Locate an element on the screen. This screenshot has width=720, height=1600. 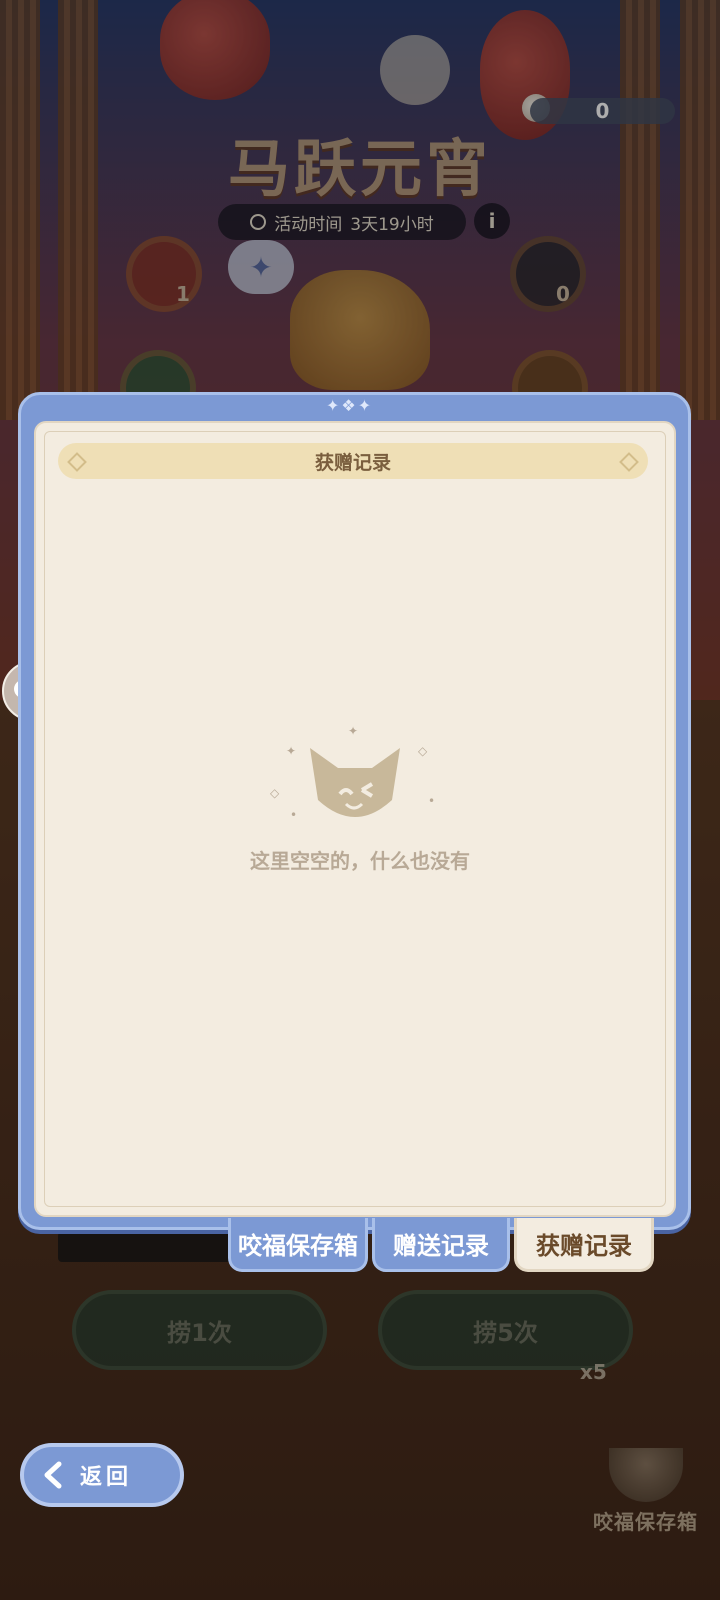
back-button: 返回 is located at coordinates (102, 1475).